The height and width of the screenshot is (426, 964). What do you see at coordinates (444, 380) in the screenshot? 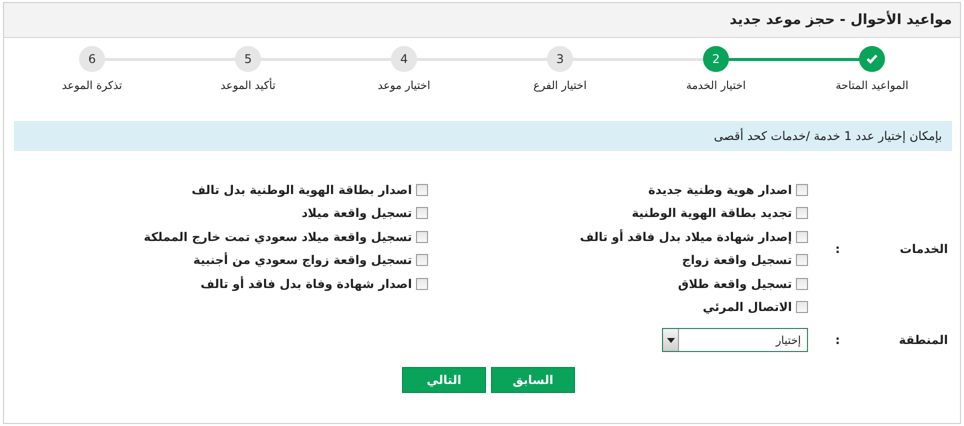
I see `nav-button: التالي` at bounding box center [444, 380].